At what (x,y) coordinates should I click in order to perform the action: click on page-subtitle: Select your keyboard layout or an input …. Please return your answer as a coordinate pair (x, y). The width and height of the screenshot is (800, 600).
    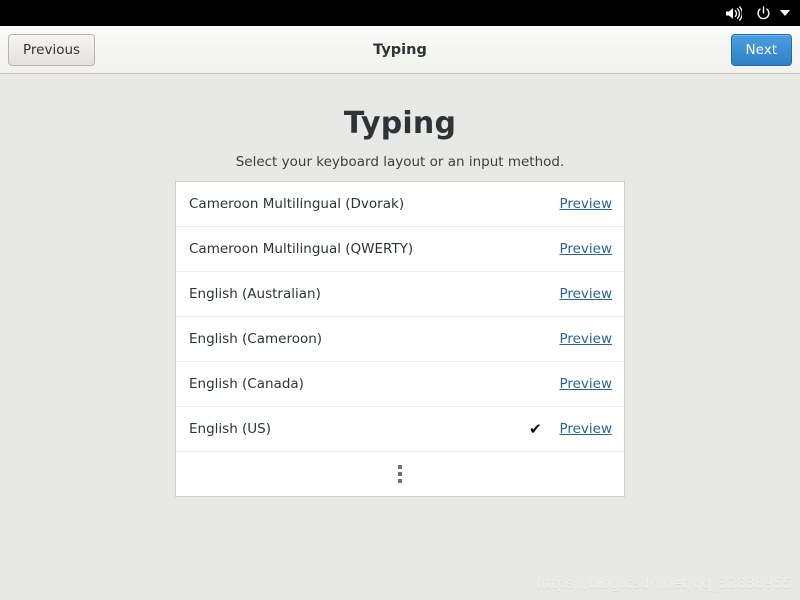
    Looking at the image, I should click on (400, 162).